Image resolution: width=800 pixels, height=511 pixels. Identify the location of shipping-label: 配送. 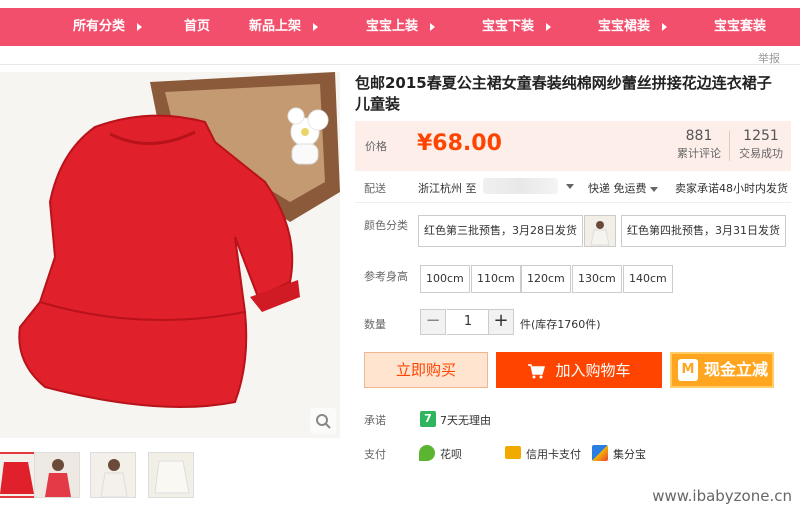
(375, 188).